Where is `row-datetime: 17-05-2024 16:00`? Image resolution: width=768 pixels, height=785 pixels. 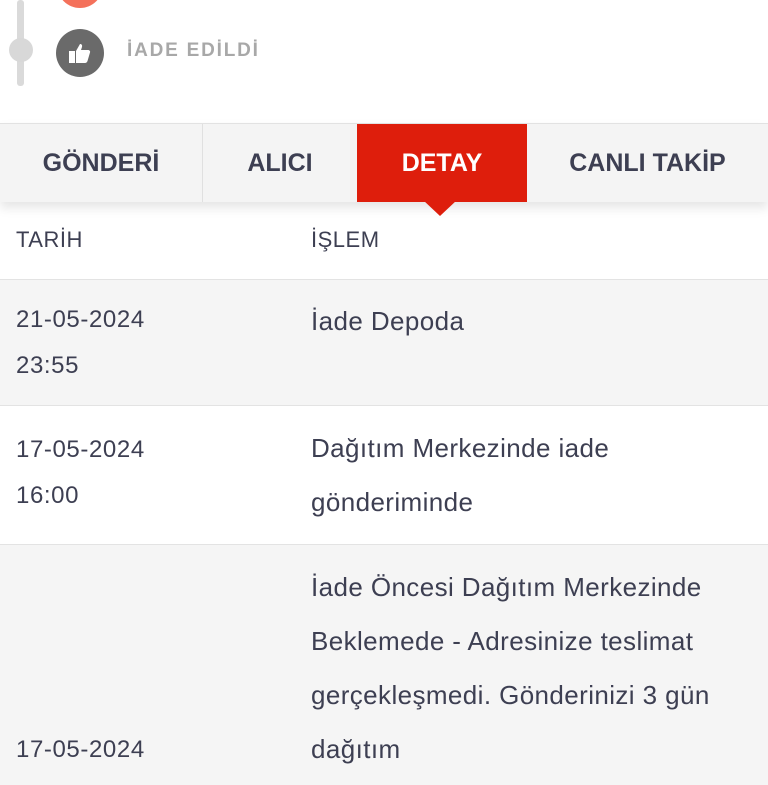
row-datetime: 17-05-2024 16:00 is located at coordinates (80, 473).